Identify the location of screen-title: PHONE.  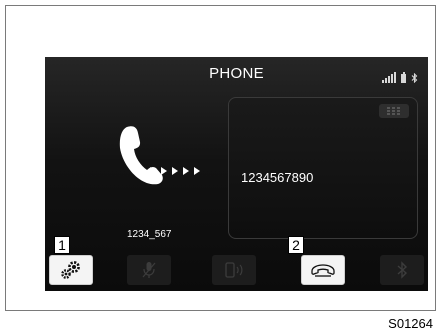
(236, 73).